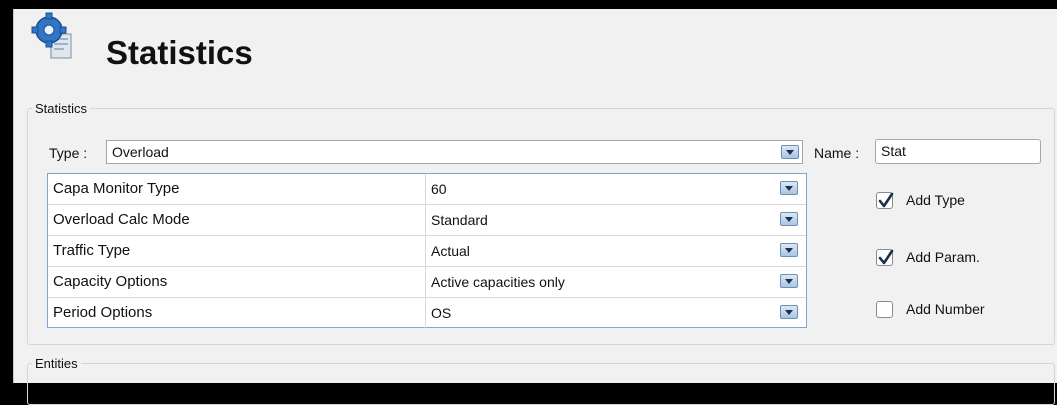  Describe the element at coordinates (498, 282) in the screenshot. I see `param-value: Active capacities only` at that location.